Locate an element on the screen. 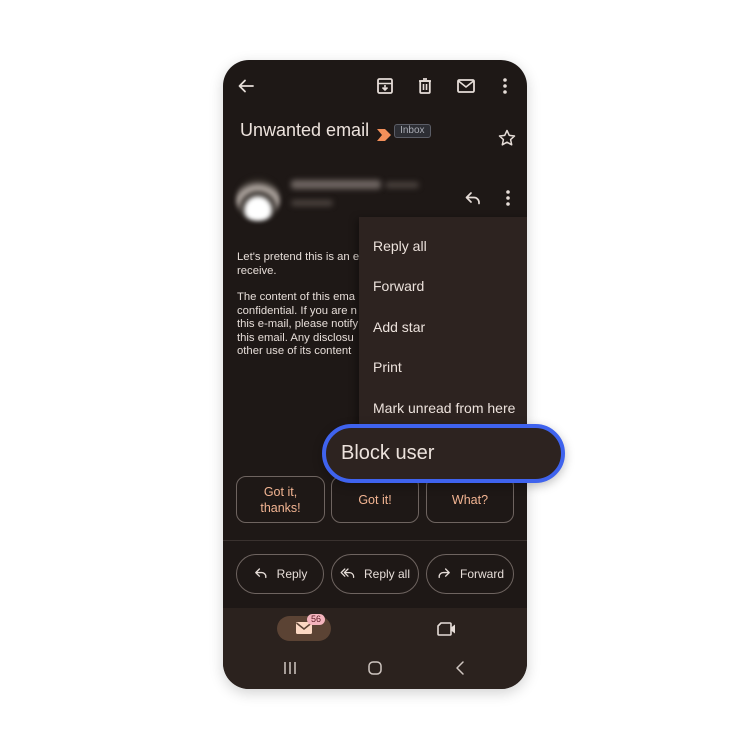  menu-item-block-user: Block user is located at coordinates (443, 453).